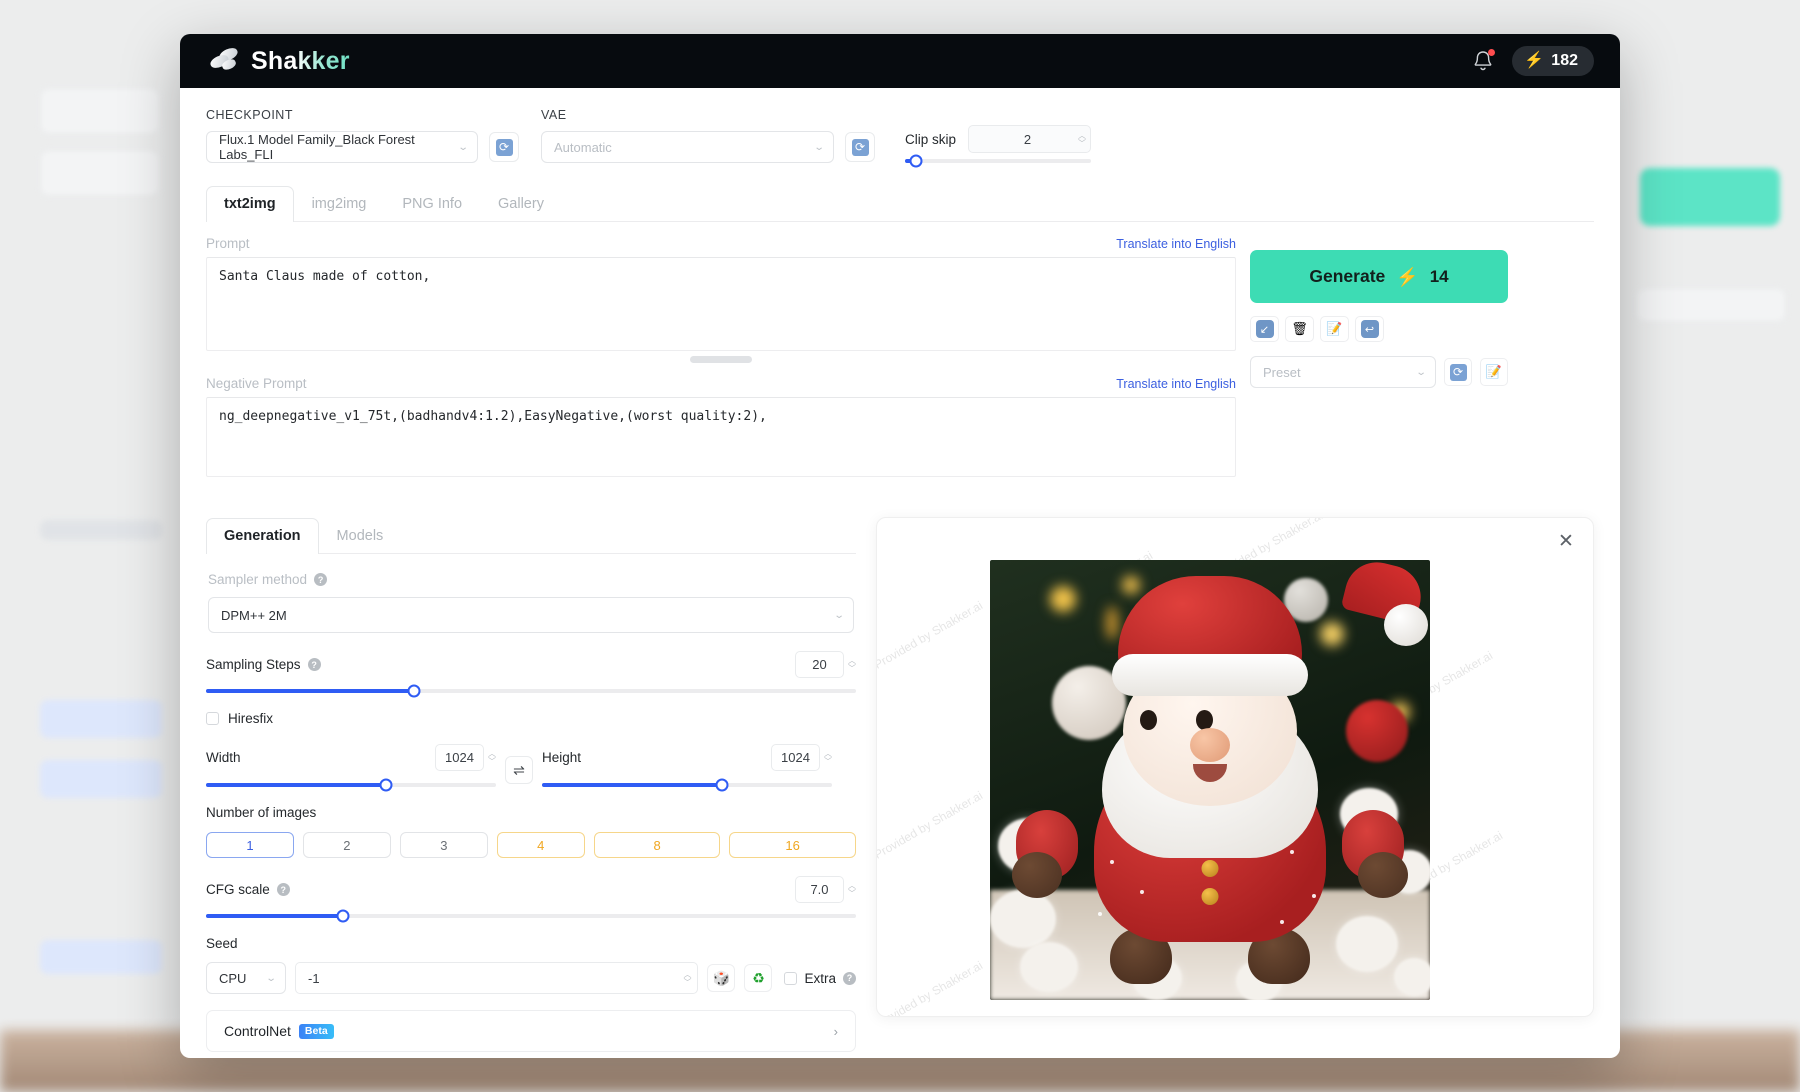 This screenshot has height=1092, width=1800. I want to click on height-slider, so click(687, 785).